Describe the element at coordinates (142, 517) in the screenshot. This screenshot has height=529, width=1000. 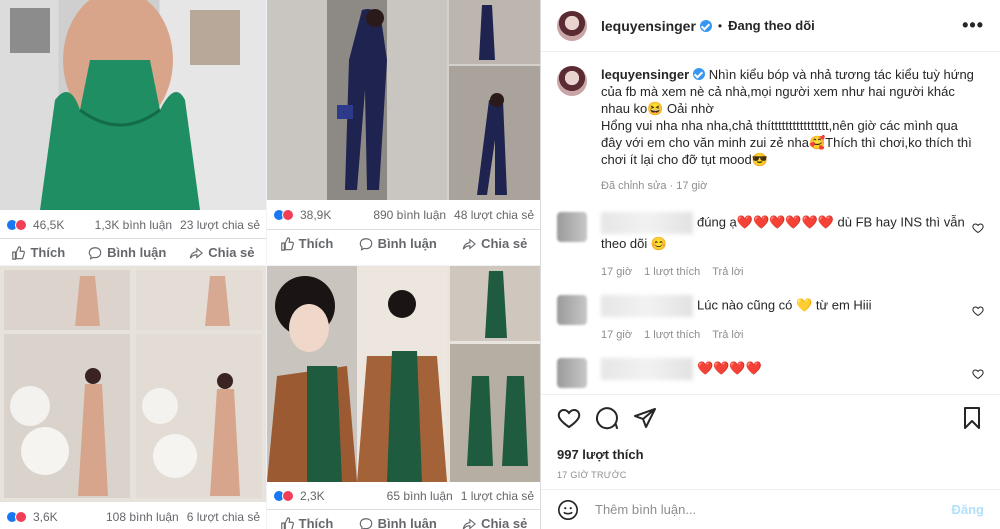
I see `comment-count: 108 bình luận` at that location.